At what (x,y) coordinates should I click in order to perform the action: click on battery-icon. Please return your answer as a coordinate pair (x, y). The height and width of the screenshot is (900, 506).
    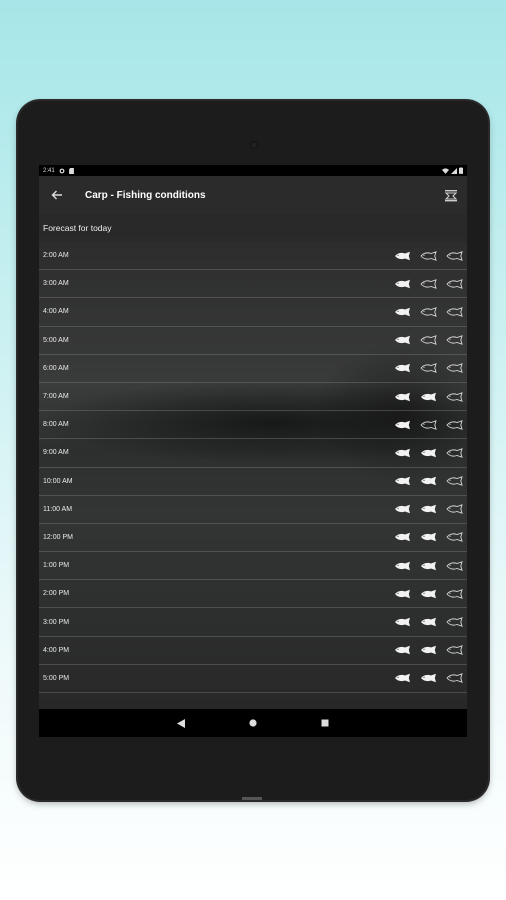
    Looking at the image, I should click on (461, 170).